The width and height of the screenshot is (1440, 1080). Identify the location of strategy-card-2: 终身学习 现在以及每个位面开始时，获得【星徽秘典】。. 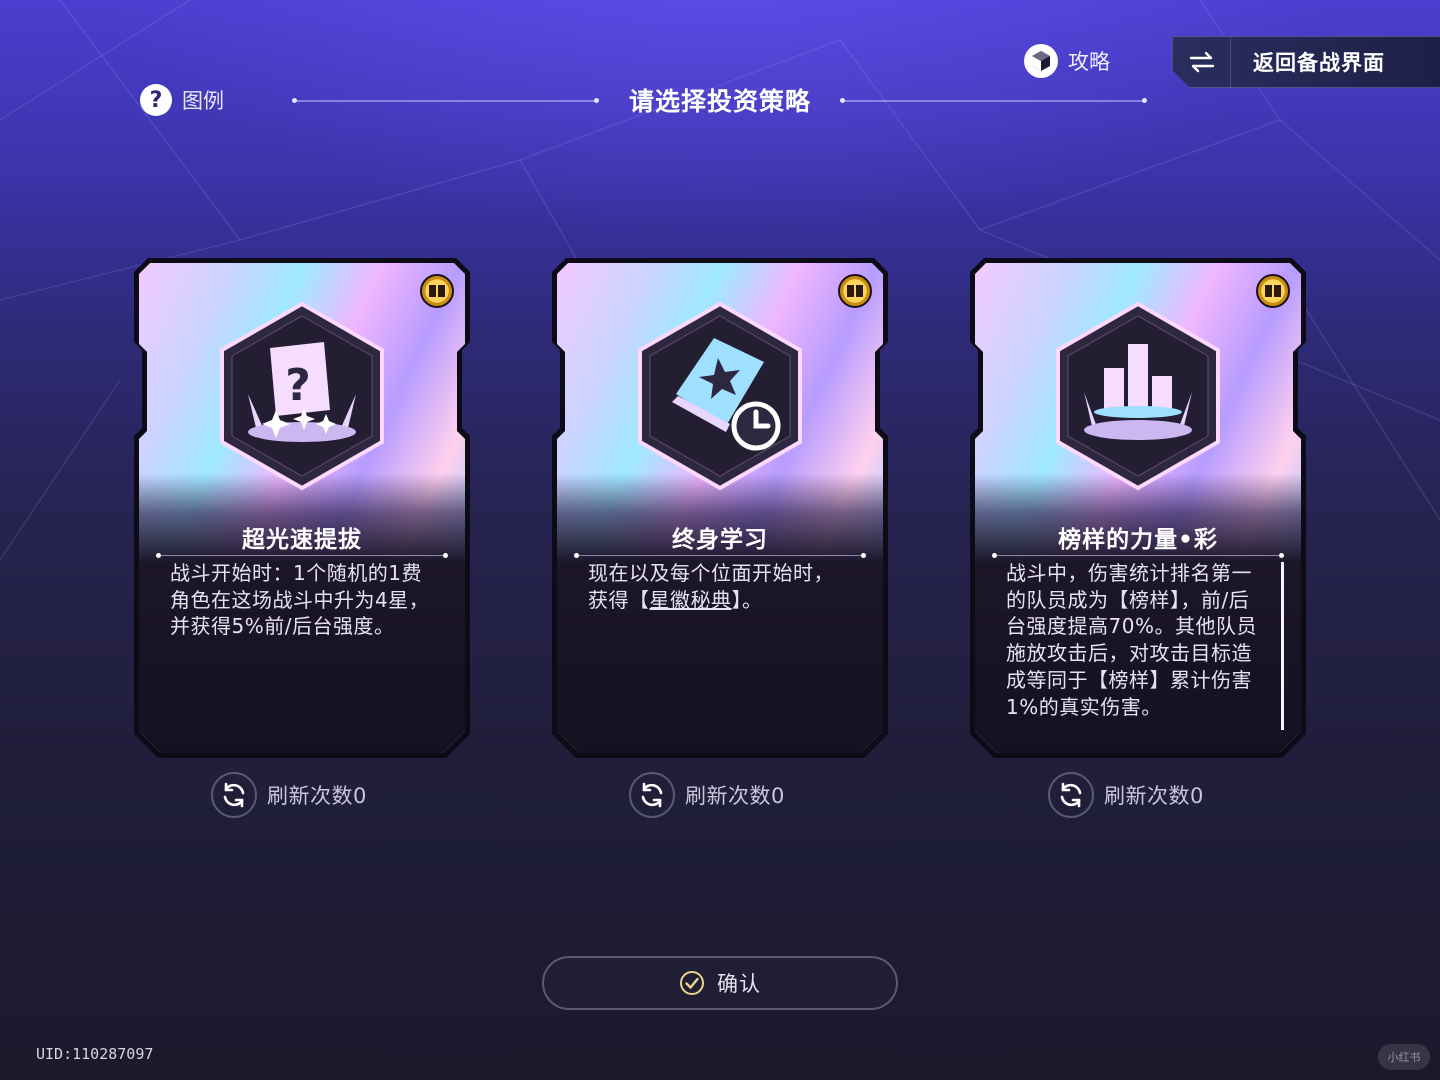
(720, 508).